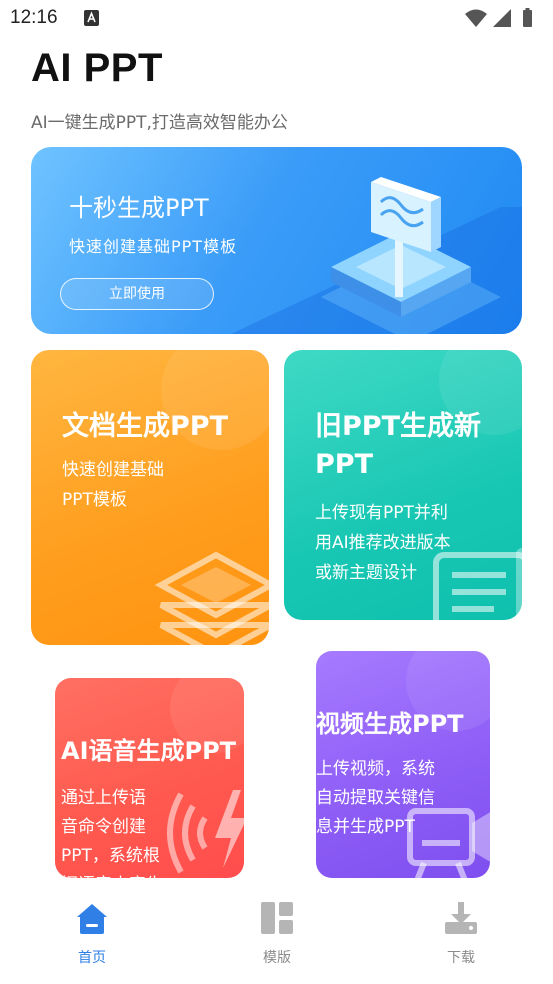  I want to click on home-icon, so click(92, 919).